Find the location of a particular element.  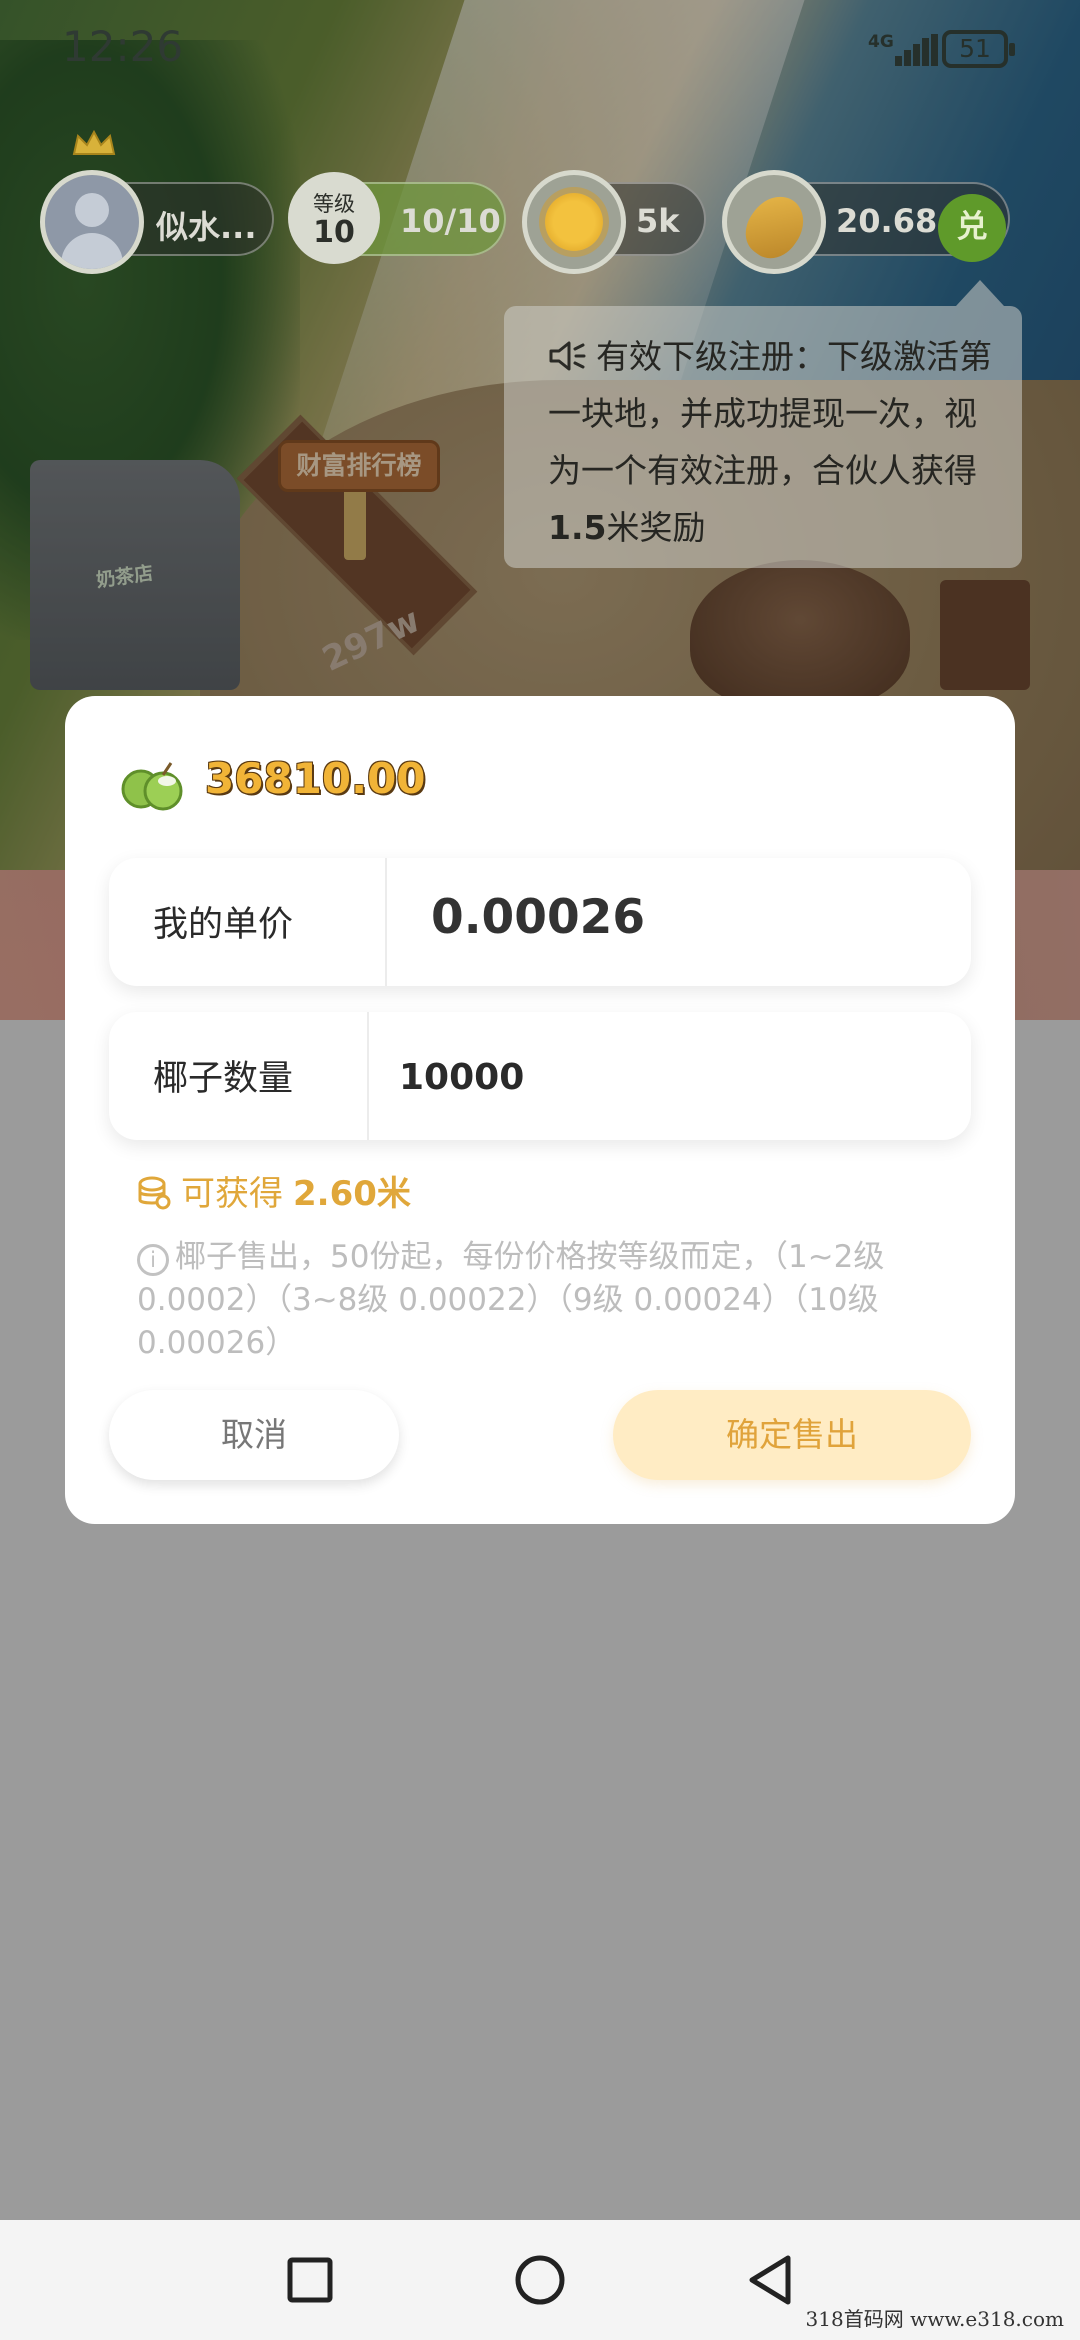

exchange-button: 兑 is located at coordinates (972, 228).